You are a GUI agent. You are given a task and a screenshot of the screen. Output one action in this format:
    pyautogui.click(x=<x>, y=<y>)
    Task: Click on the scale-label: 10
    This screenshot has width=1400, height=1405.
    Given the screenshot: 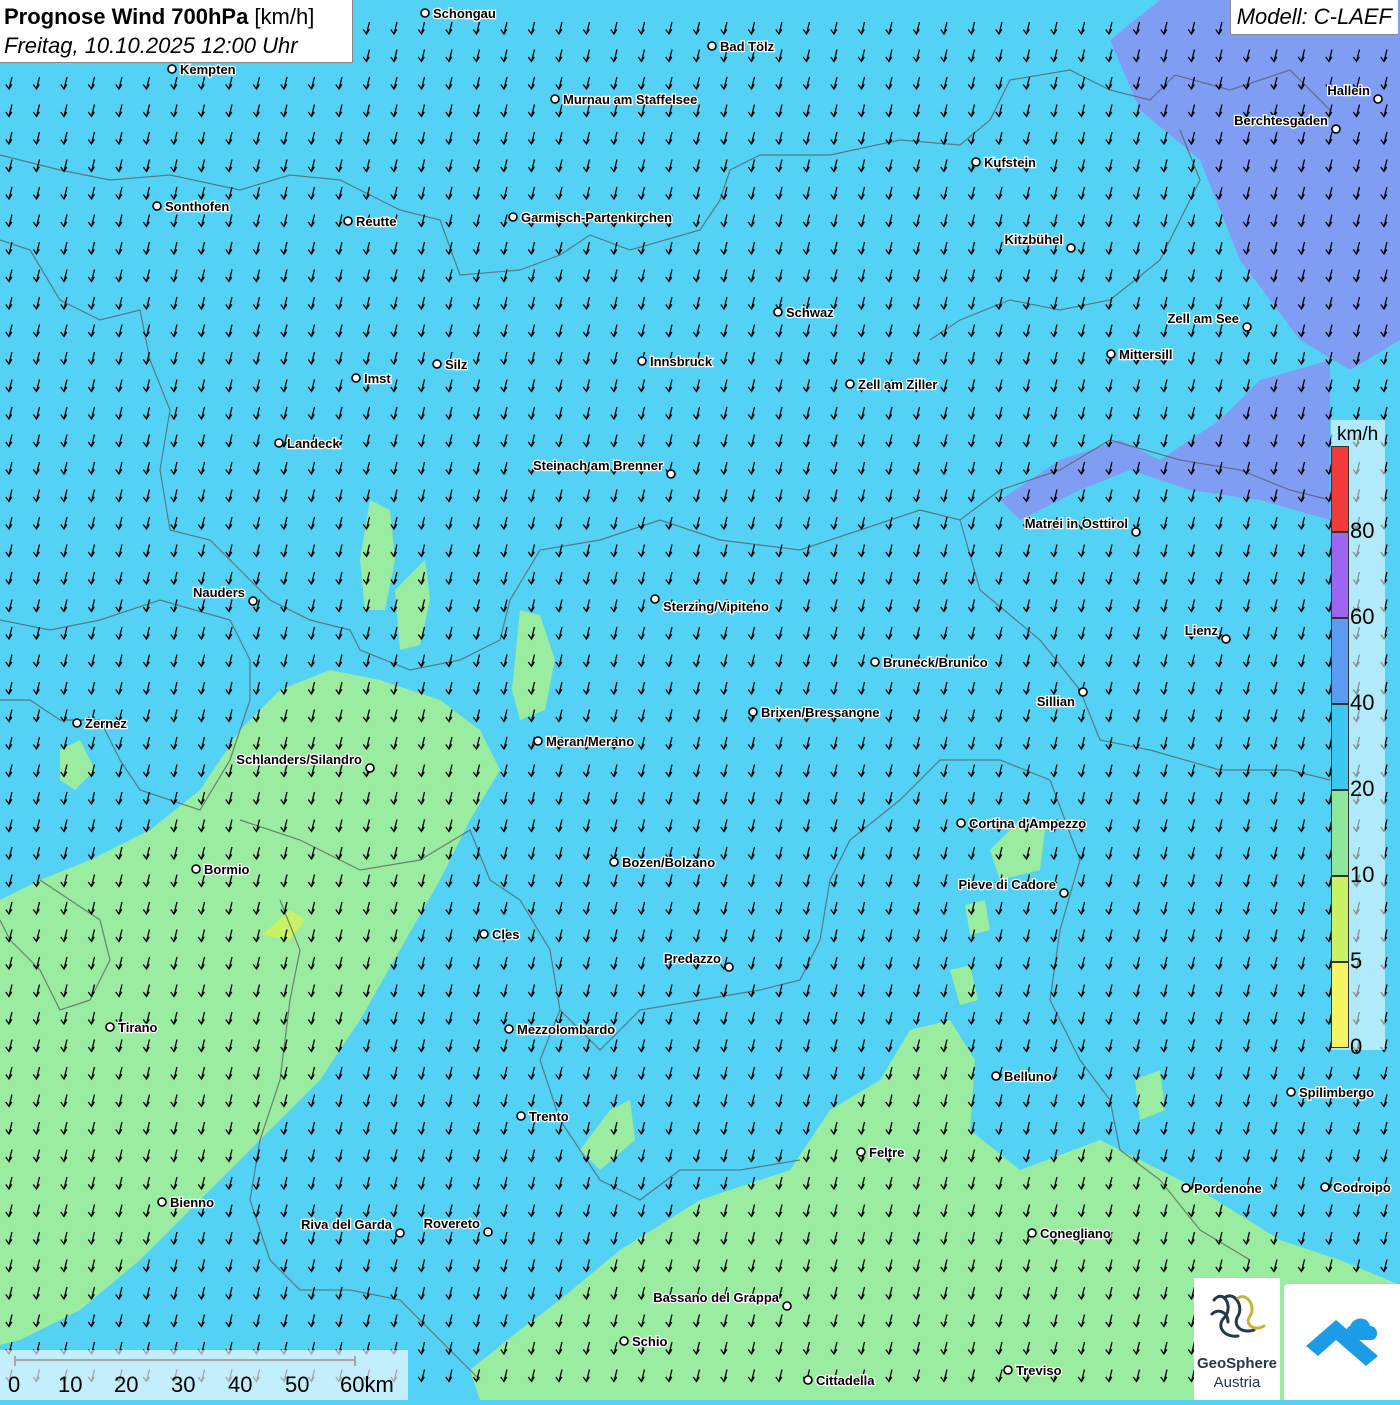 What is the action you would take?
    pyautogui.click(x=70, y=1384)
    